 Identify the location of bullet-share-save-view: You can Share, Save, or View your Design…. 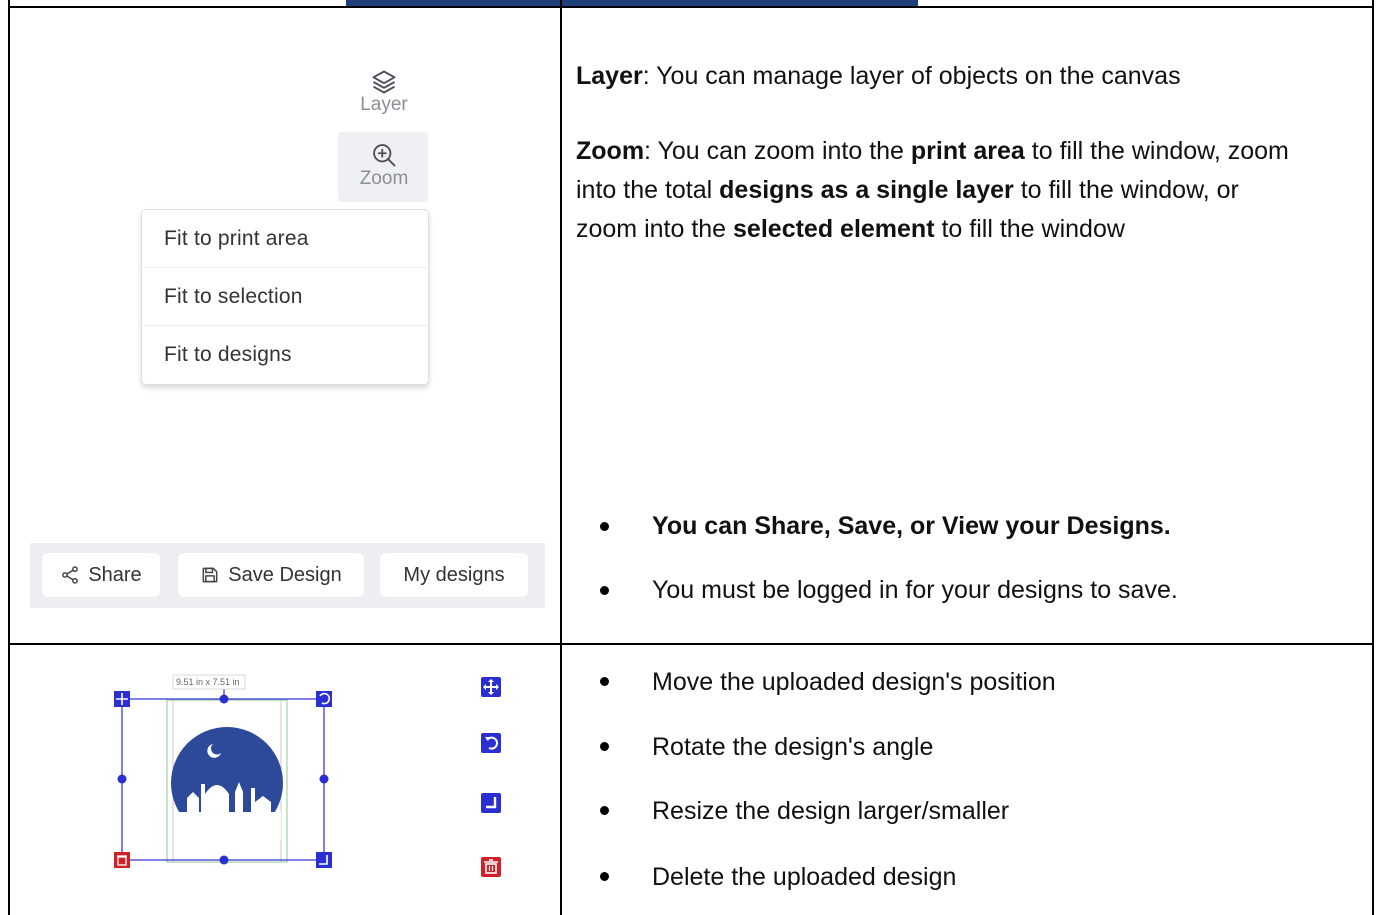
(971, 540).